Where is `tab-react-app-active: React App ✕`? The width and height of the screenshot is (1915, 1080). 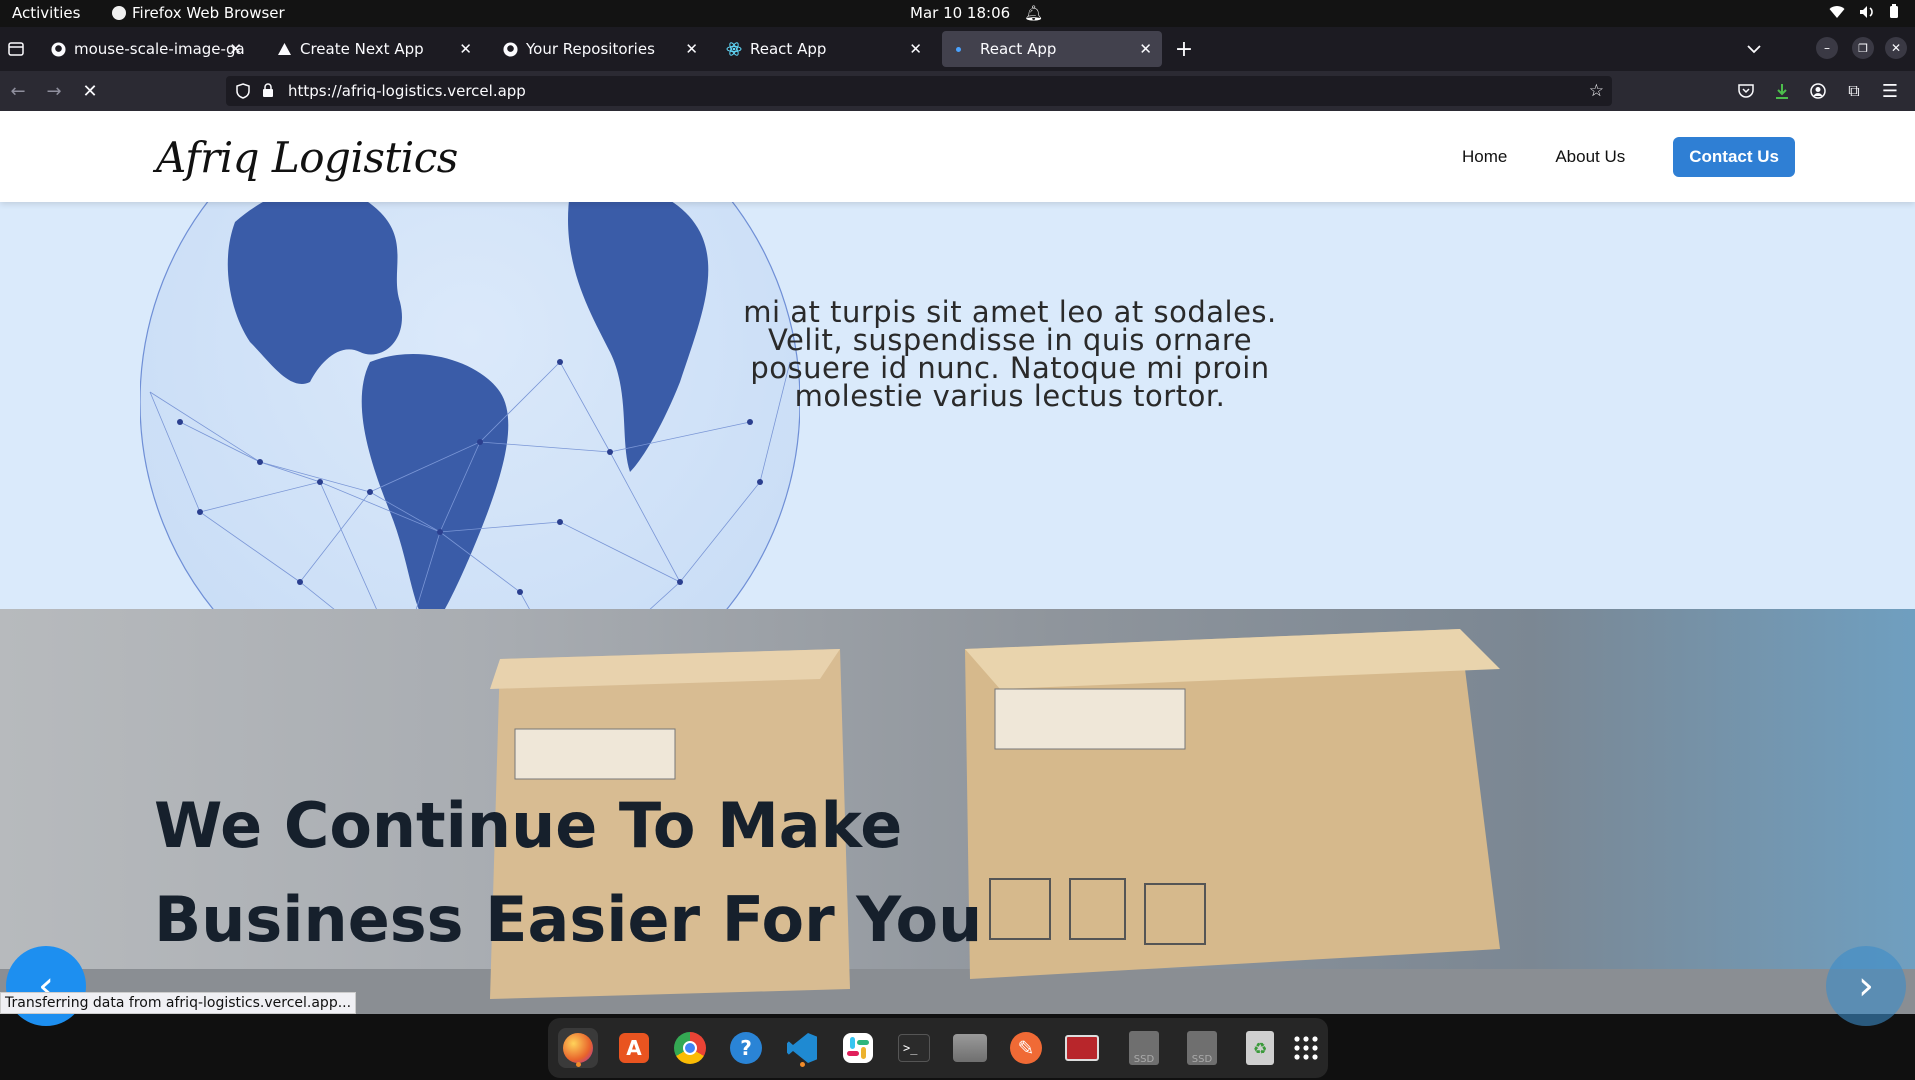
tab-react-app-active: React App ✕ is located at coordinates (1052, 49).